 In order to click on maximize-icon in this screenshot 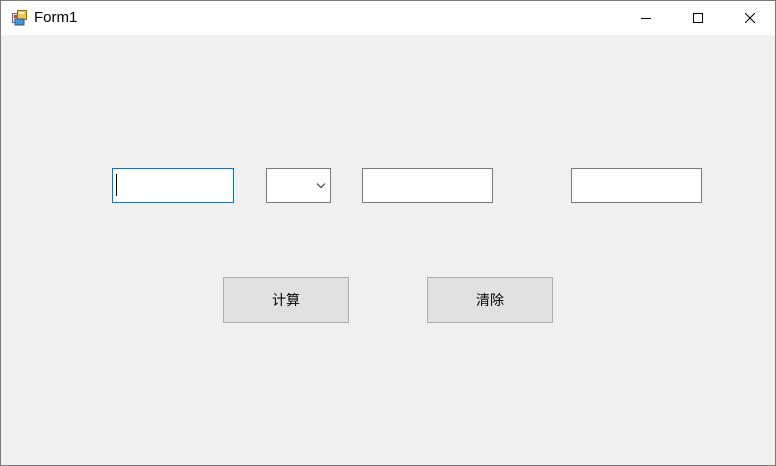, I will do `click(698, 18)`.